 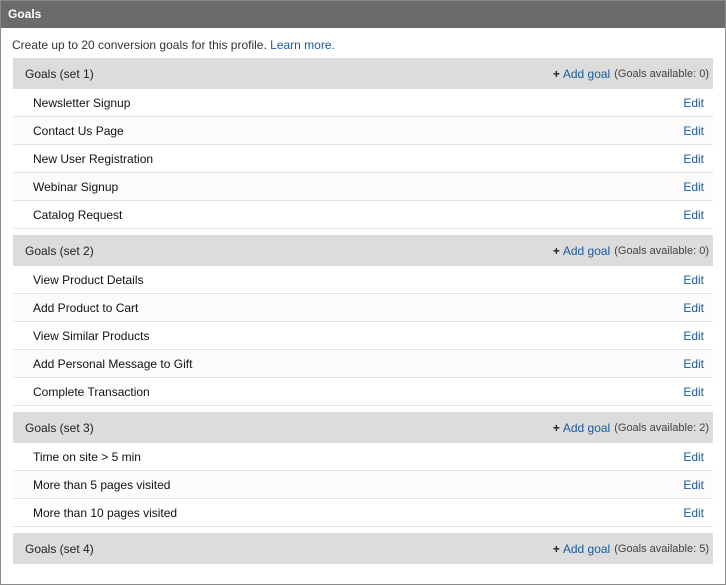 What do you see at coordinates (91, 391) in the screenshot?
I see `goal-name: Complete Transaction` at bounding box center [91, 391].